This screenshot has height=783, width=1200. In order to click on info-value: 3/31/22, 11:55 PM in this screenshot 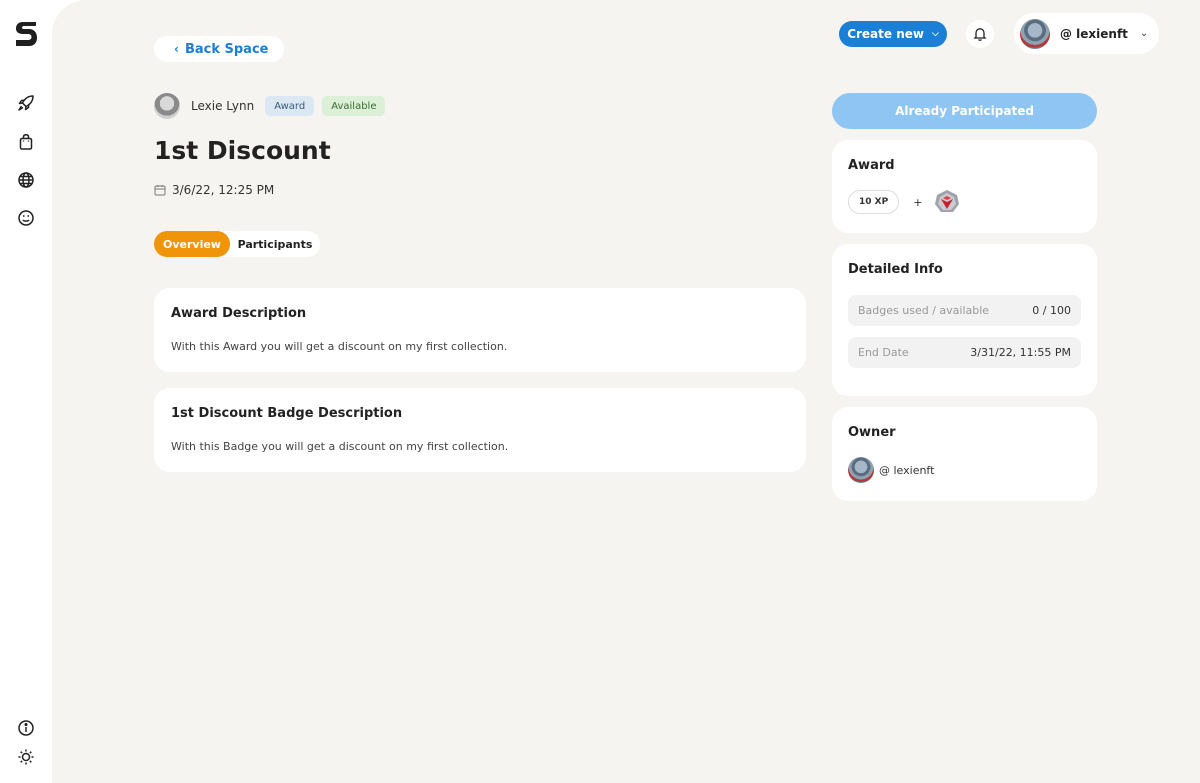, I will do `click(1020, 352)`.